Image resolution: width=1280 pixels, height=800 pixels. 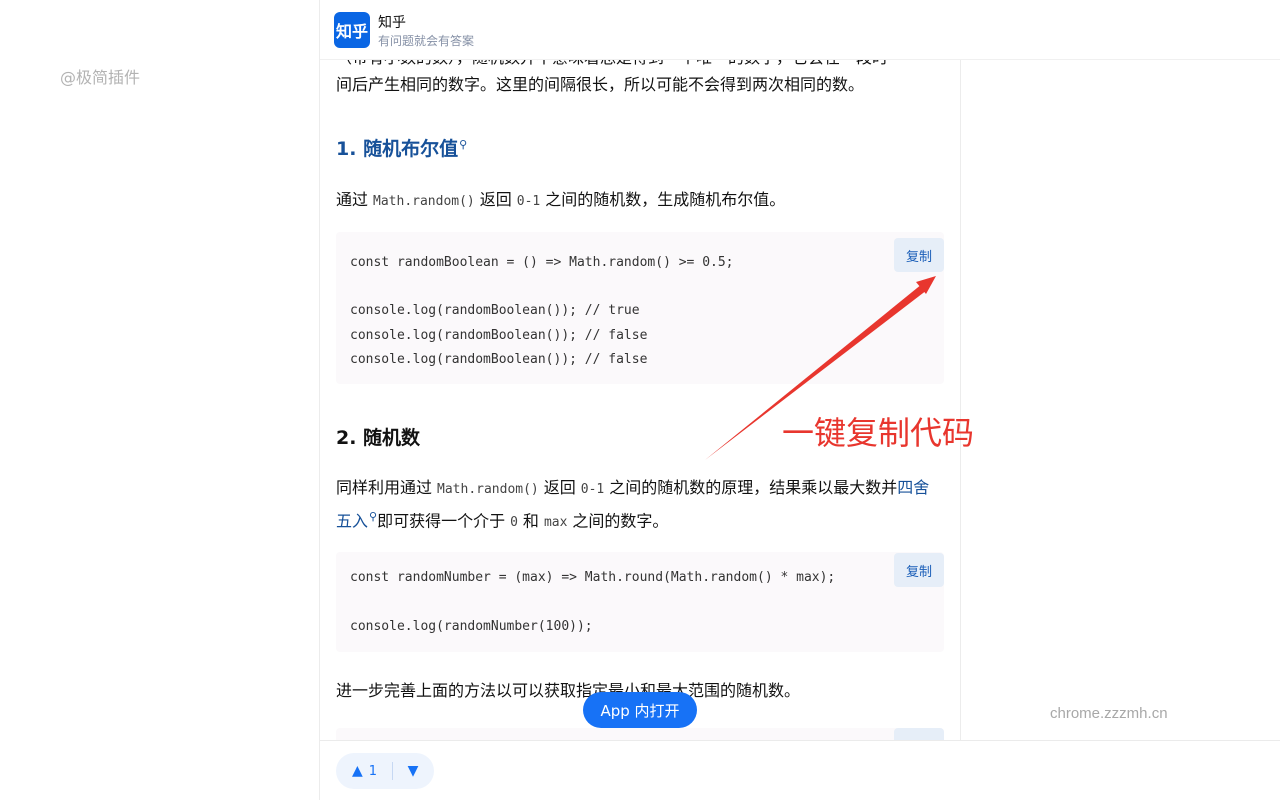 What do you see at coordinates (555, 523) in the screenshot?
I see `inline-code: max` at bounding box center [555, 523].